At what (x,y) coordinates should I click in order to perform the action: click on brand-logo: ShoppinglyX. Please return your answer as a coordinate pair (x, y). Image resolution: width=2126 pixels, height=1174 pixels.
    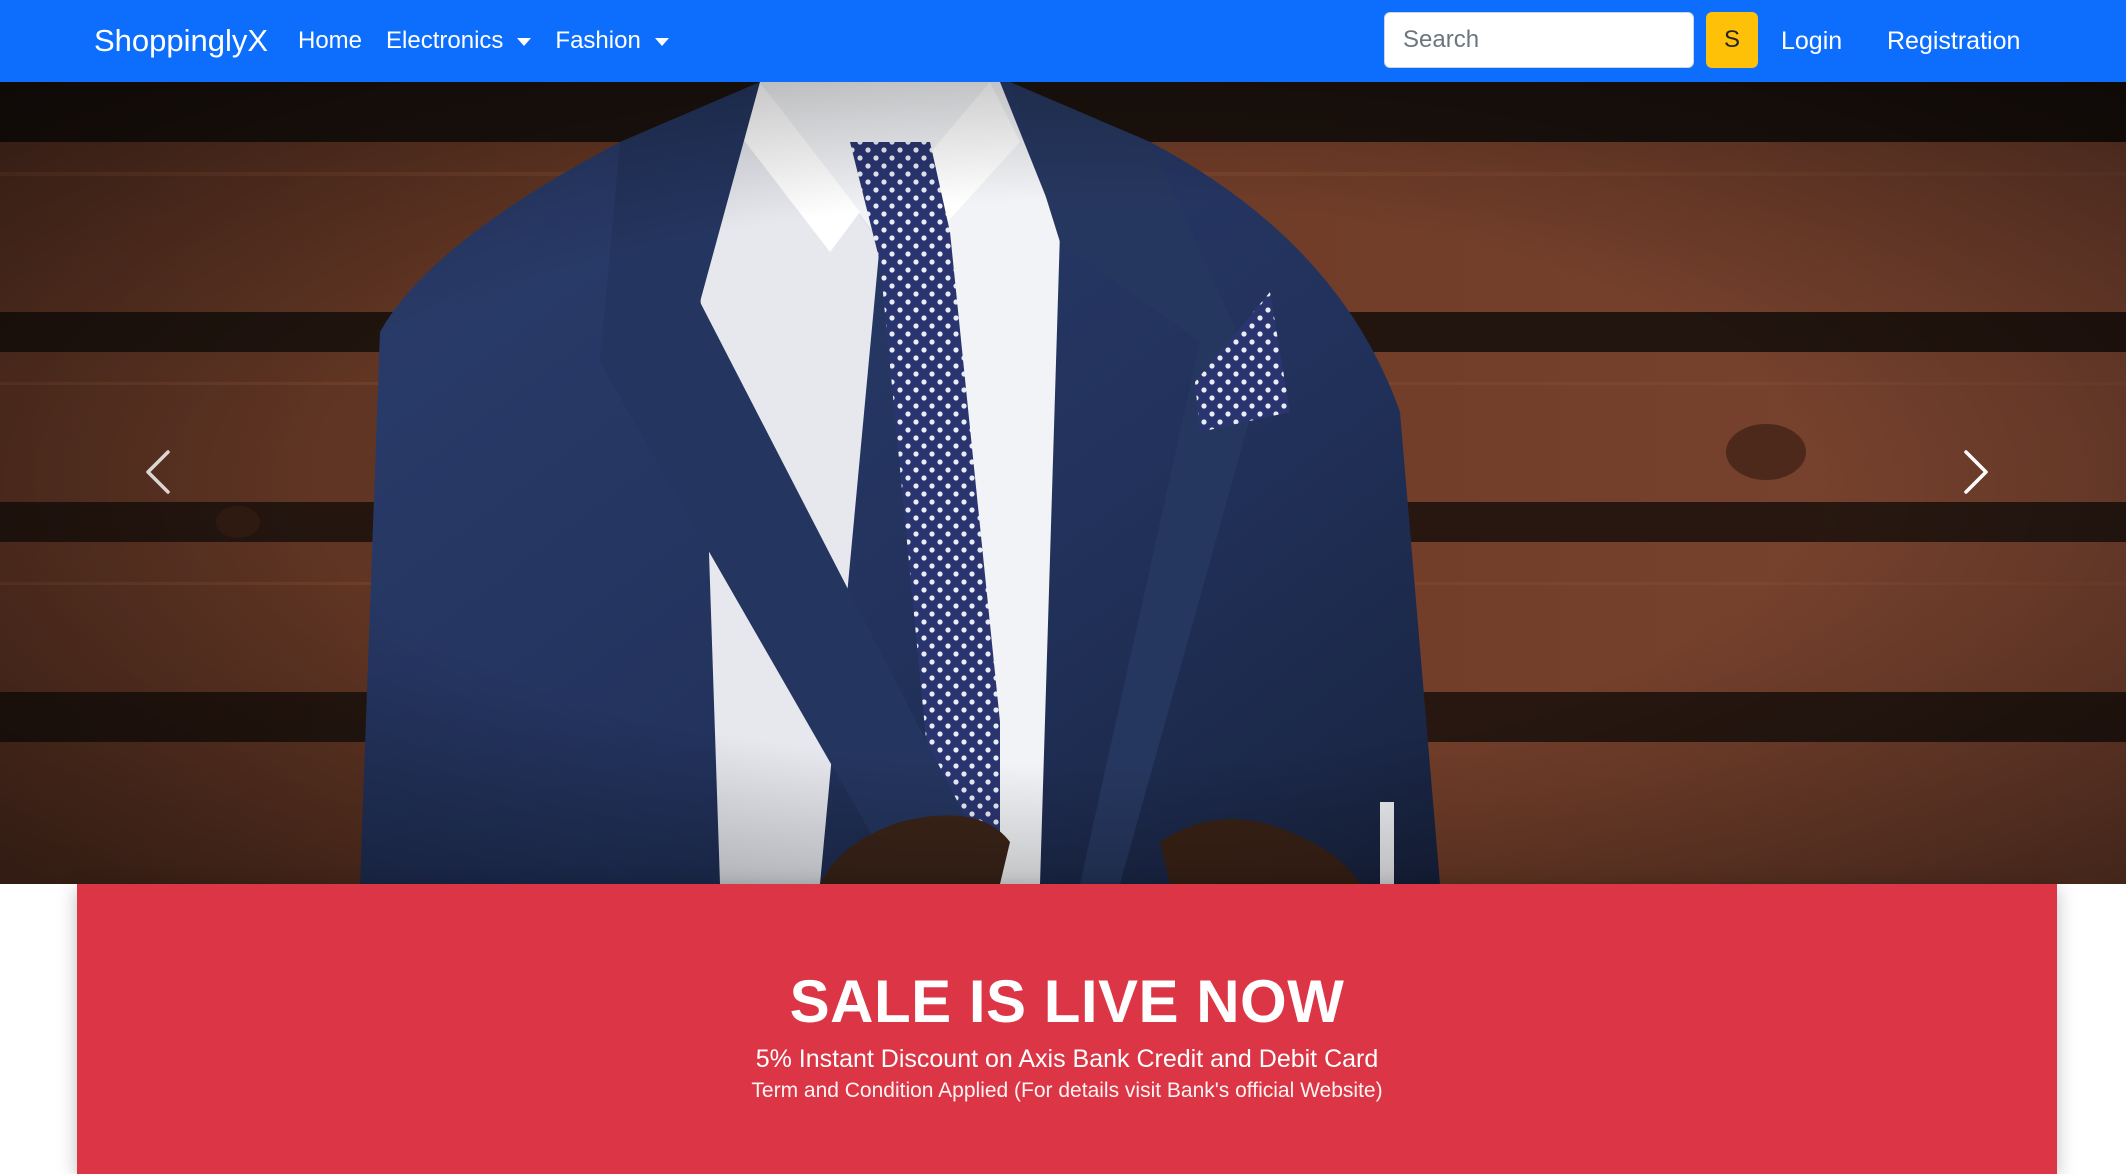
    Looking at the image, I should click on (181, 41).